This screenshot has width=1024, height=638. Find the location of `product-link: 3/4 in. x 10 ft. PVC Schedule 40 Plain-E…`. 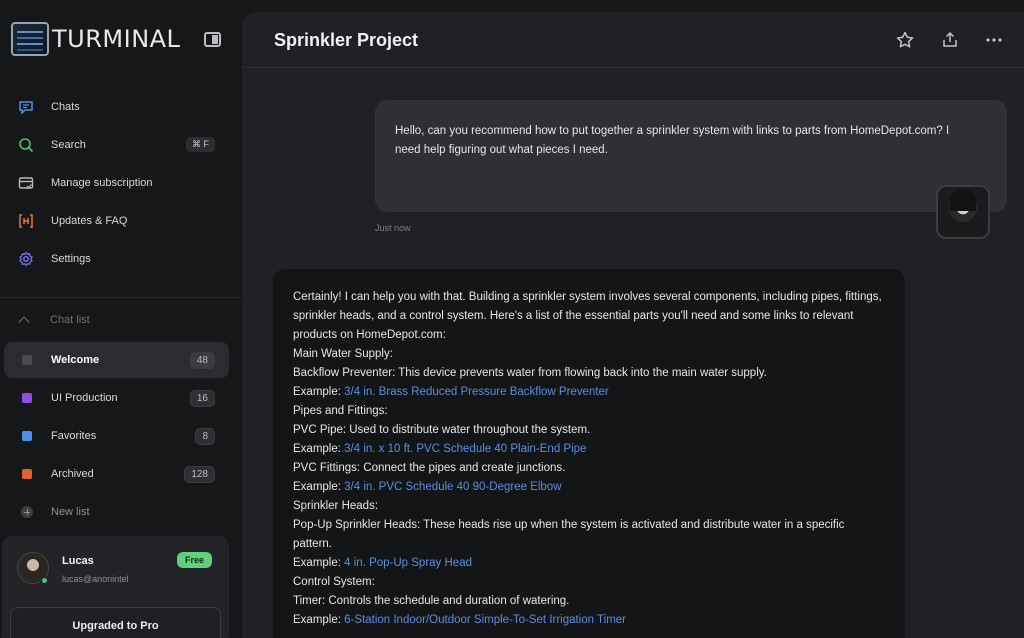

product-link: 3/4 in. x 10 ft. PVC Schedule 40 Plain-E… is located at coordinates (465, 449).